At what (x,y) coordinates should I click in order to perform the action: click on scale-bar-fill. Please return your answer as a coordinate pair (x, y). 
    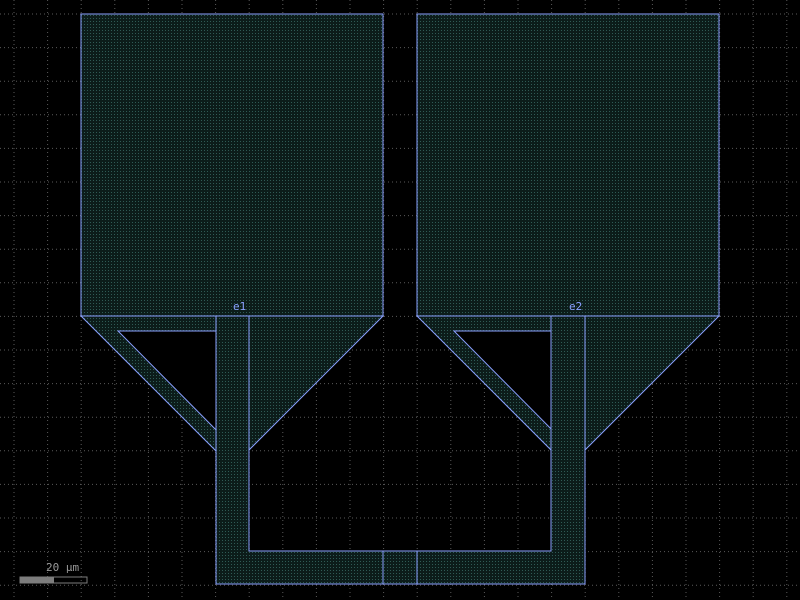
    Looking at the image, I should click on (37, 580).